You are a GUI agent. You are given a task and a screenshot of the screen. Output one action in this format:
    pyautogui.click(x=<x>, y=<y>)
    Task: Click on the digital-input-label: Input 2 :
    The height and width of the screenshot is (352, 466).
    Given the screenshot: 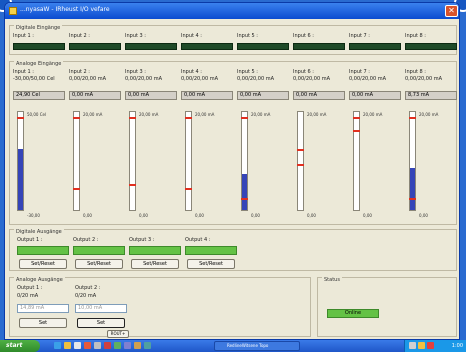 What is the action you would take?
    pyautogui.click(x=79, y=36)
    